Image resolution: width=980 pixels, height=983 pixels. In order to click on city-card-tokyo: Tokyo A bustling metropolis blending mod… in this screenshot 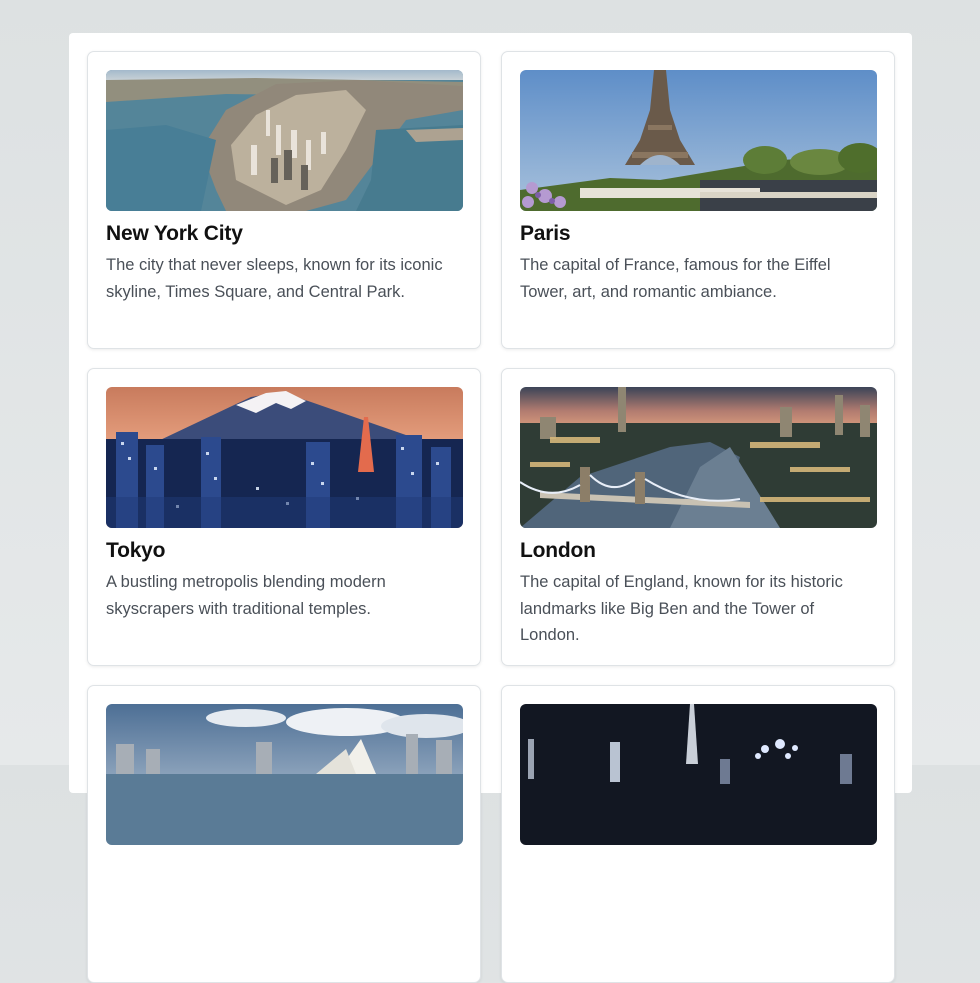, I will do `click(284, 517)`.